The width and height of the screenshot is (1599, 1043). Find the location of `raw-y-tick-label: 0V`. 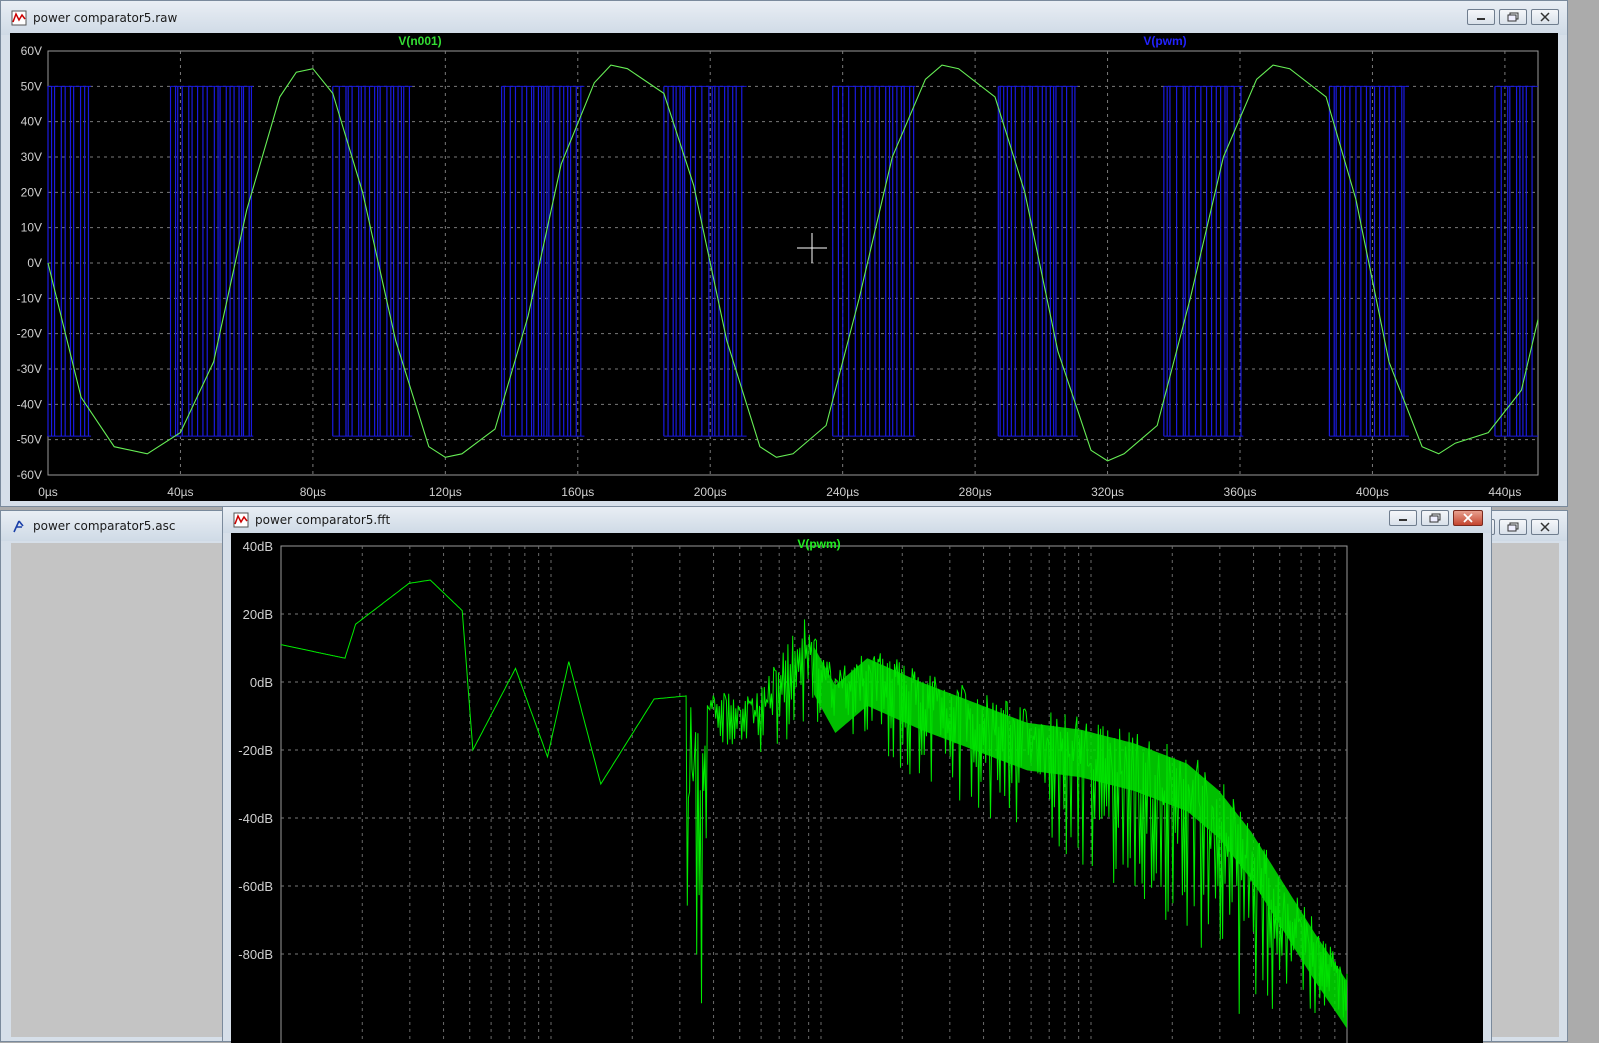

raw-y-tick-label: 0V is located at coordinates (34, 263).